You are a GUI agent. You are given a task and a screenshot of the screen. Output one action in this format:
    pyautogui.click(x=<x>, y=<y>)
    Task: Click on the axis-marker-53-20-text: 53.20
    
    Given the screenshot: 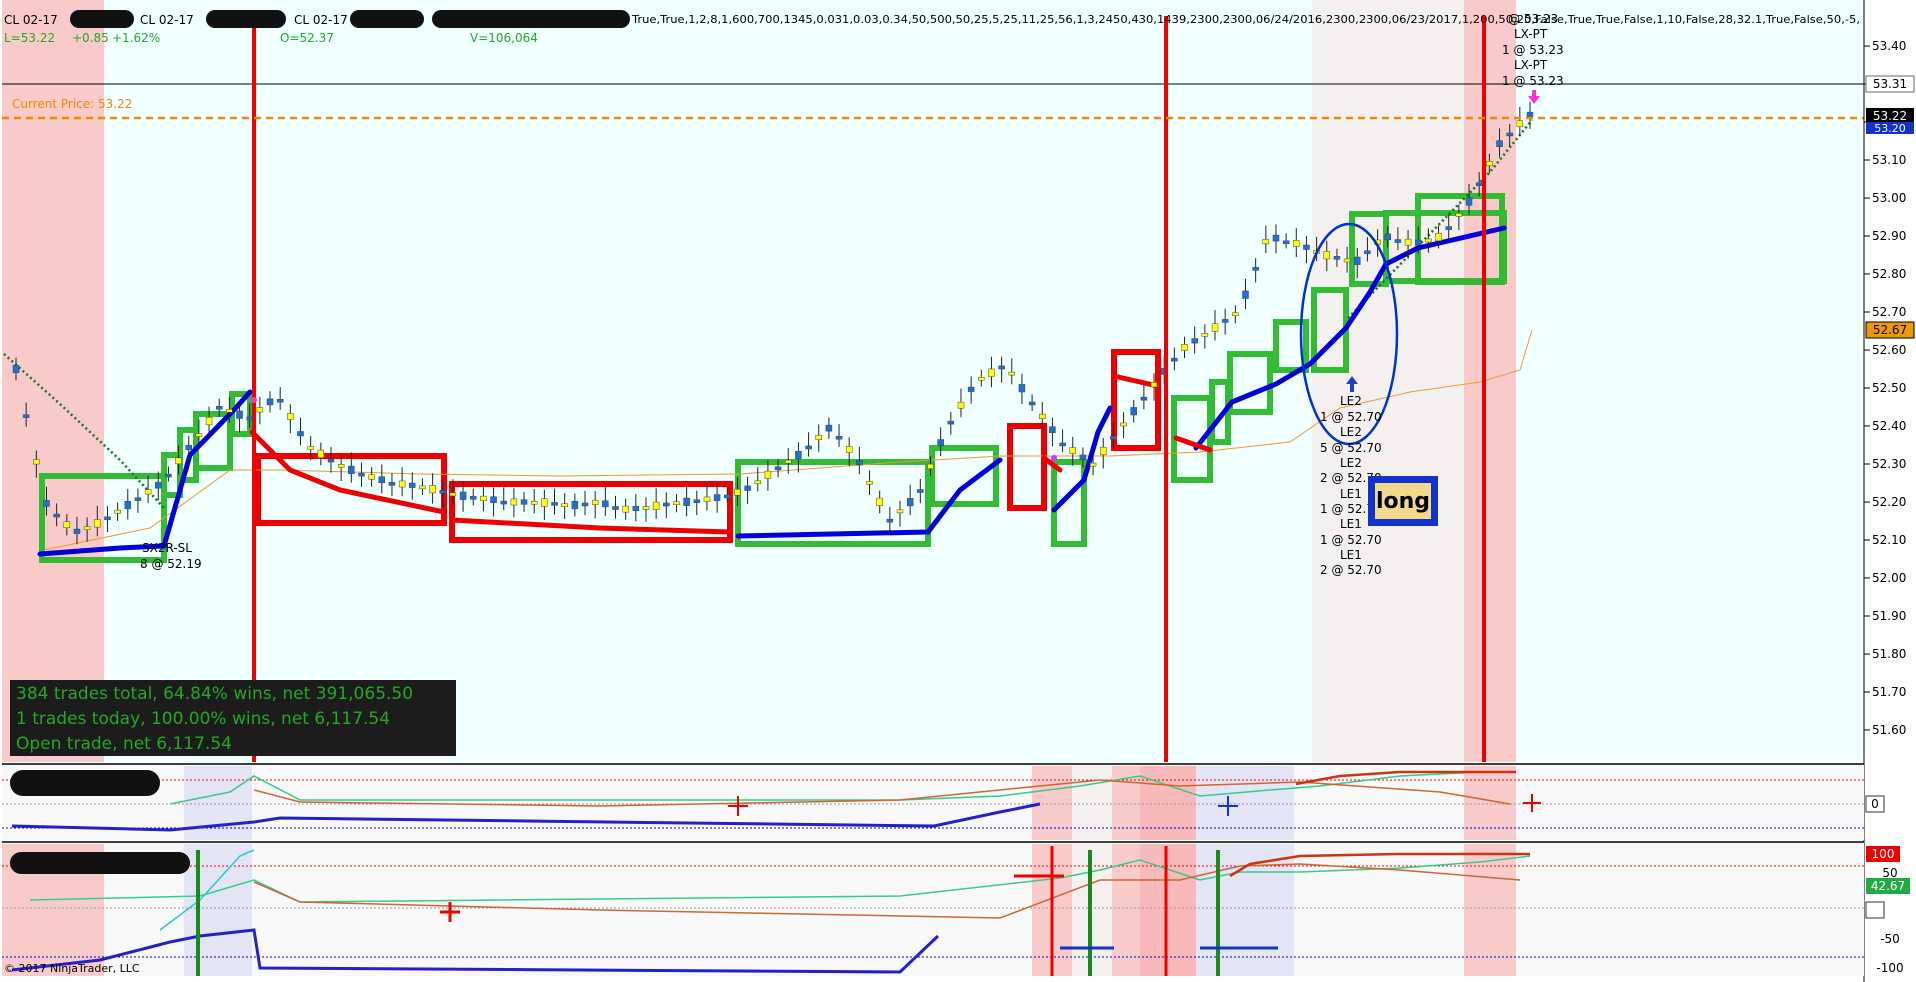 What is the action you would take?
    pyautogui.click(x=1890, y=128)
    